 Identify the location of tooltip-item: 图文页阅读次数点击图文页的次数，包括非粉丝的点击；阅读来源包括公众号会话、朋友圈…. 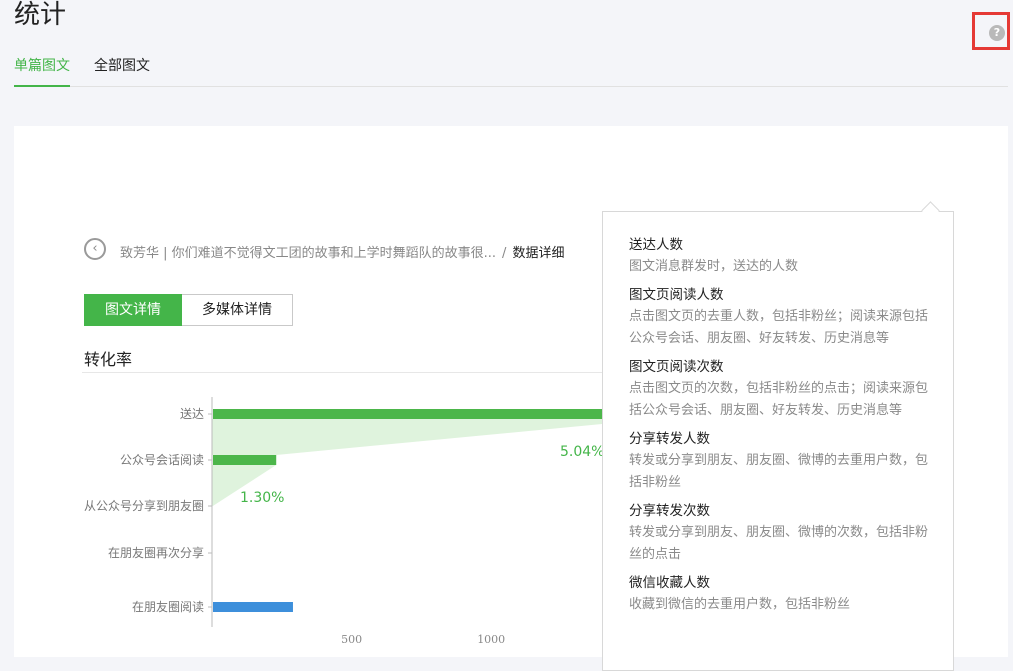
(779, 389).